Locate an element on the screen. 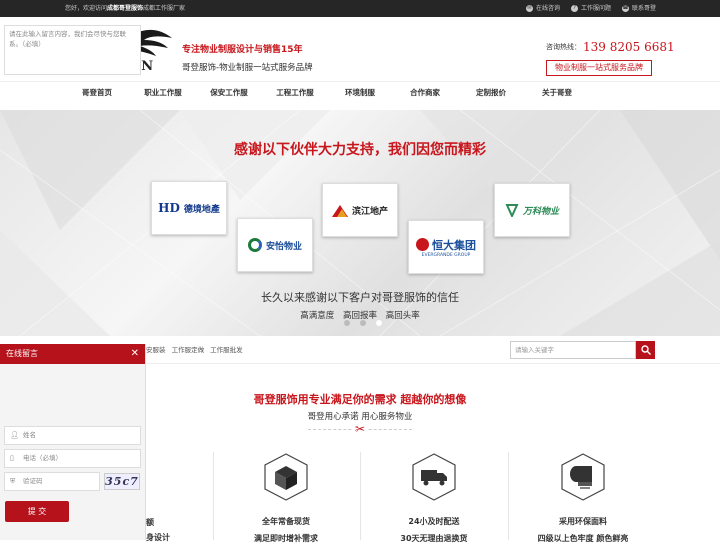 The image size is (720, 544). binjiang-logo-icon is located at coordinates (339, 211).